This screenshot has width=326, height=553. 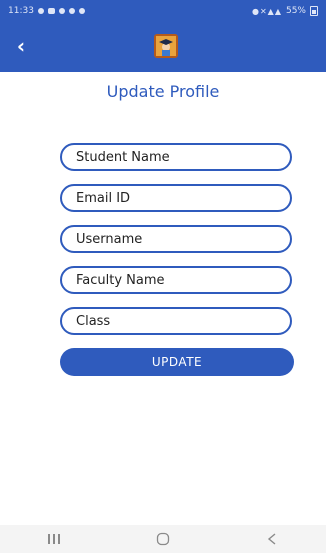 I want to click on email-input, so click(x=176, y=198).